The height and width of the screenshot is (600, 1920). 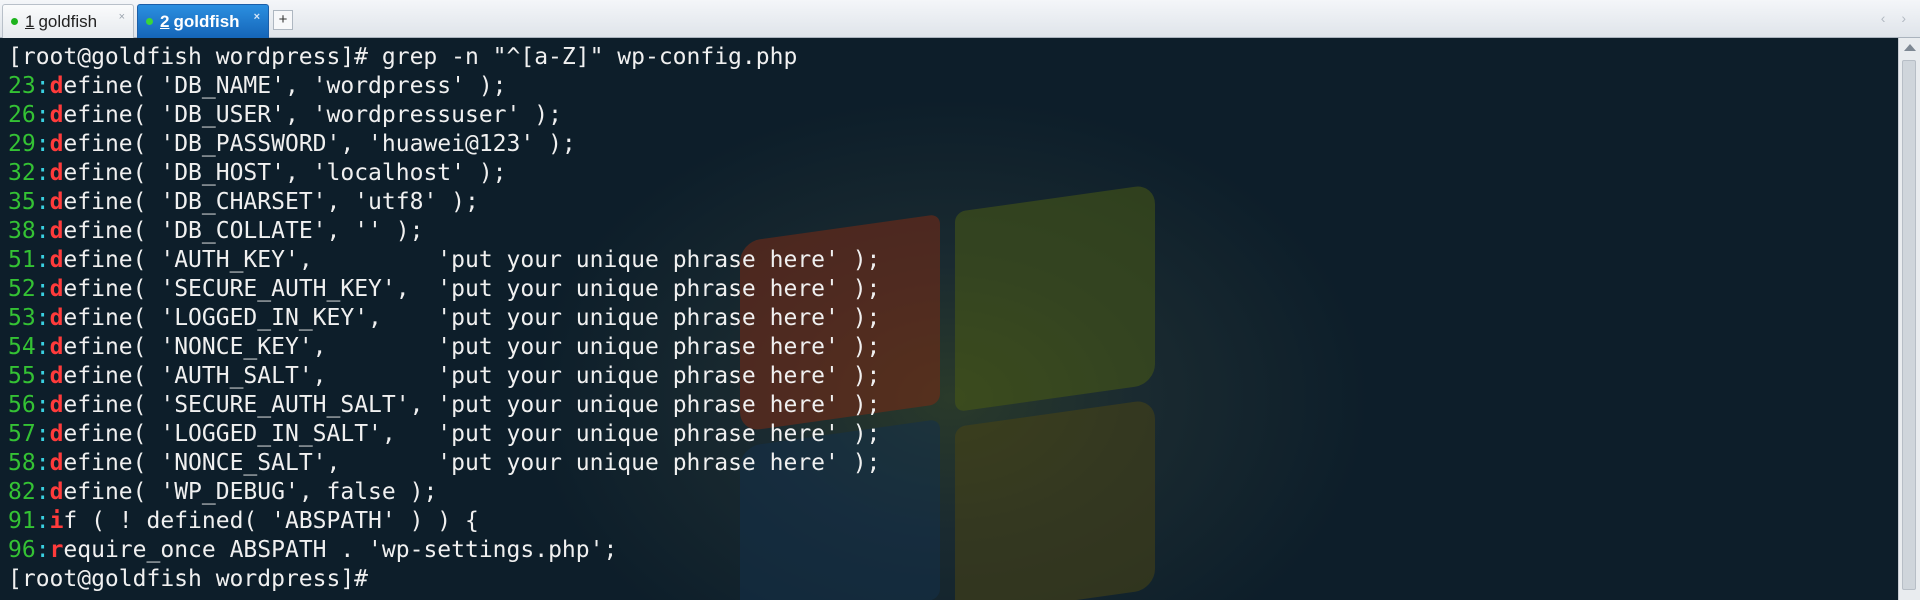 I want to click on grep-result-line: 23:define( 'DB_NAME', 'wordpress' );, so click(x=444, y=86).